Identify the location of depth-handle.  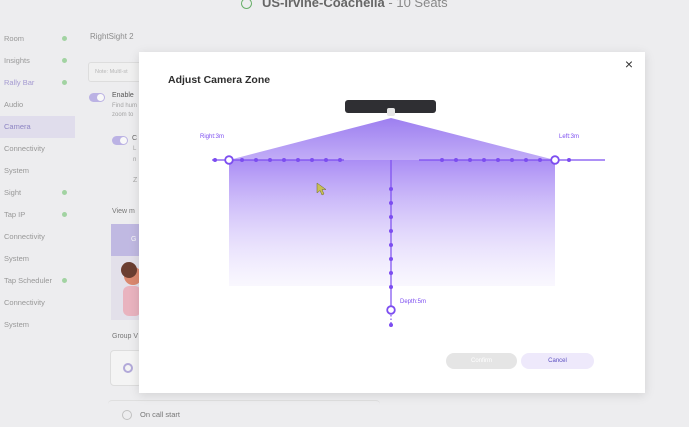
(391, 310).